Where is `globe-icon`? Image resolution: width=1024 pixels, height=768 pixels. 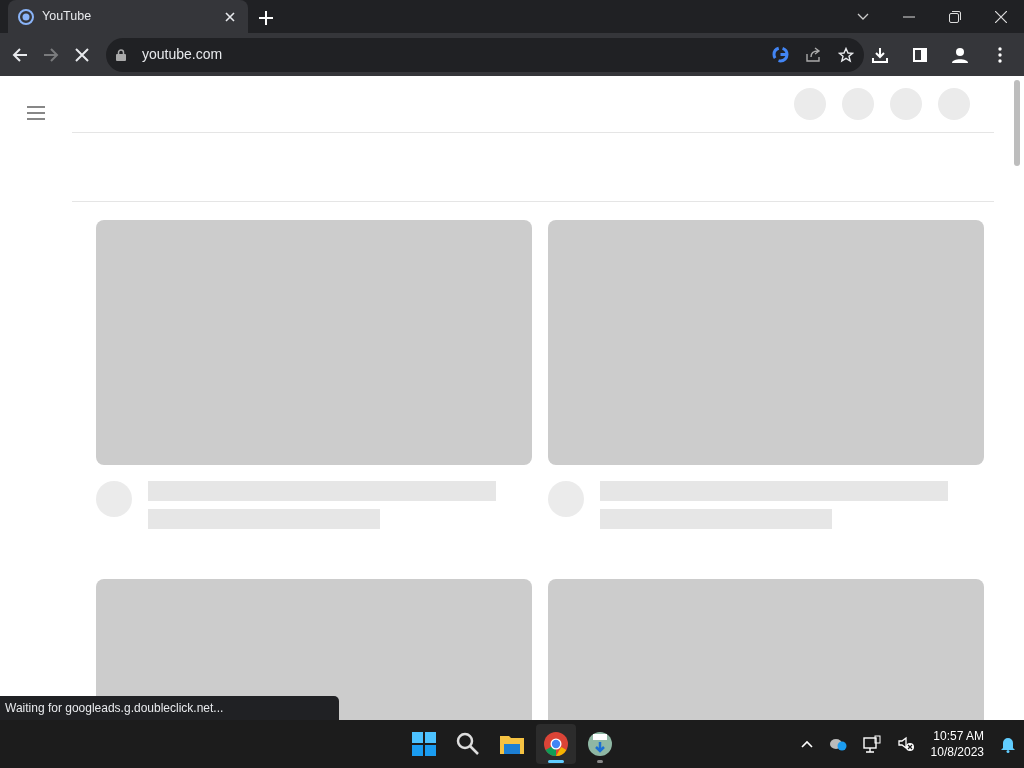
globe-icon is located at coordinates (26, 16).